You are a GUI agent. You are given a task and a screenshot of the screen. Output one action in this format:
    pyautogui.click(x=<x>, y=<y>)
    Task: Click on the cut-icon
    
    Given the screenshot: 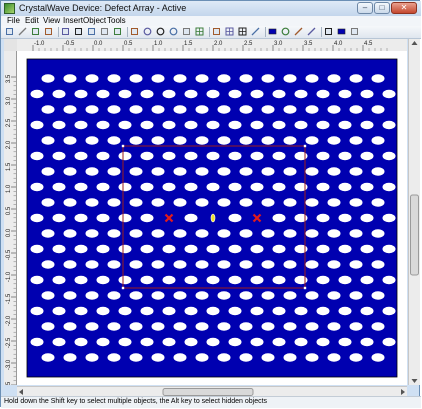 What is the action you would take?
    pyautogui.click(x=65, y=31)
    